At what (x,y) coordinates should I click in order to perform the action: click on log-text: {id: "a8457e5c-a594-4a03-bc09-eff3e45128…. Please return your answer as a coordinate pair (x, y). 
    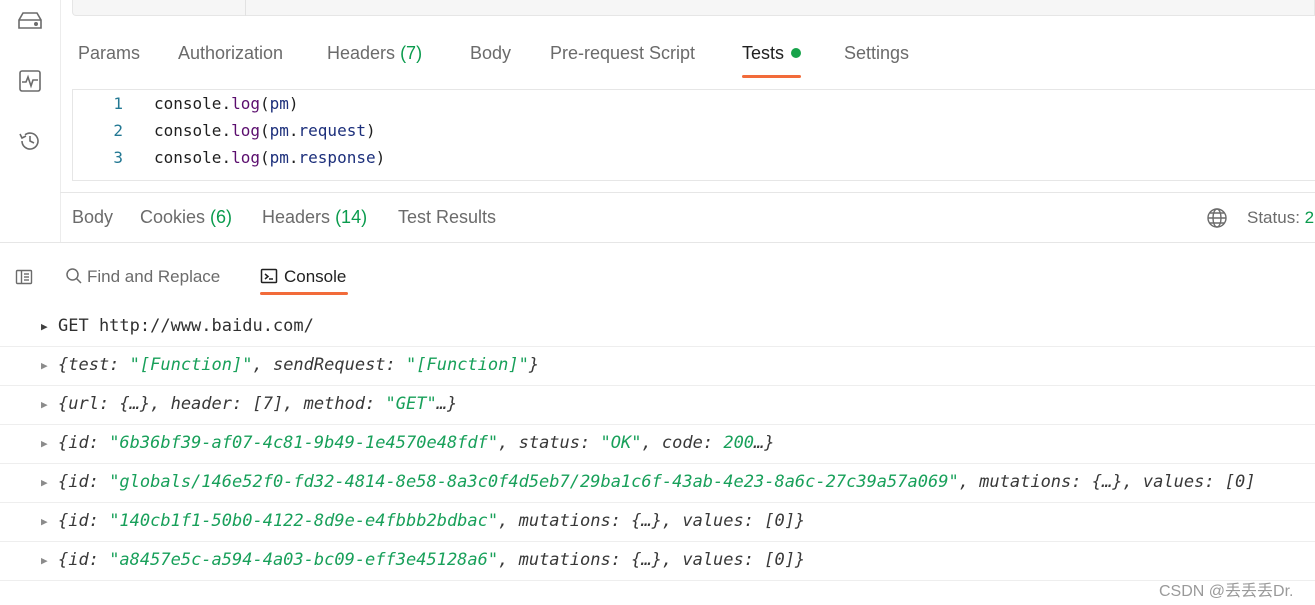
    Looking at the image, I should click on (432, 560).